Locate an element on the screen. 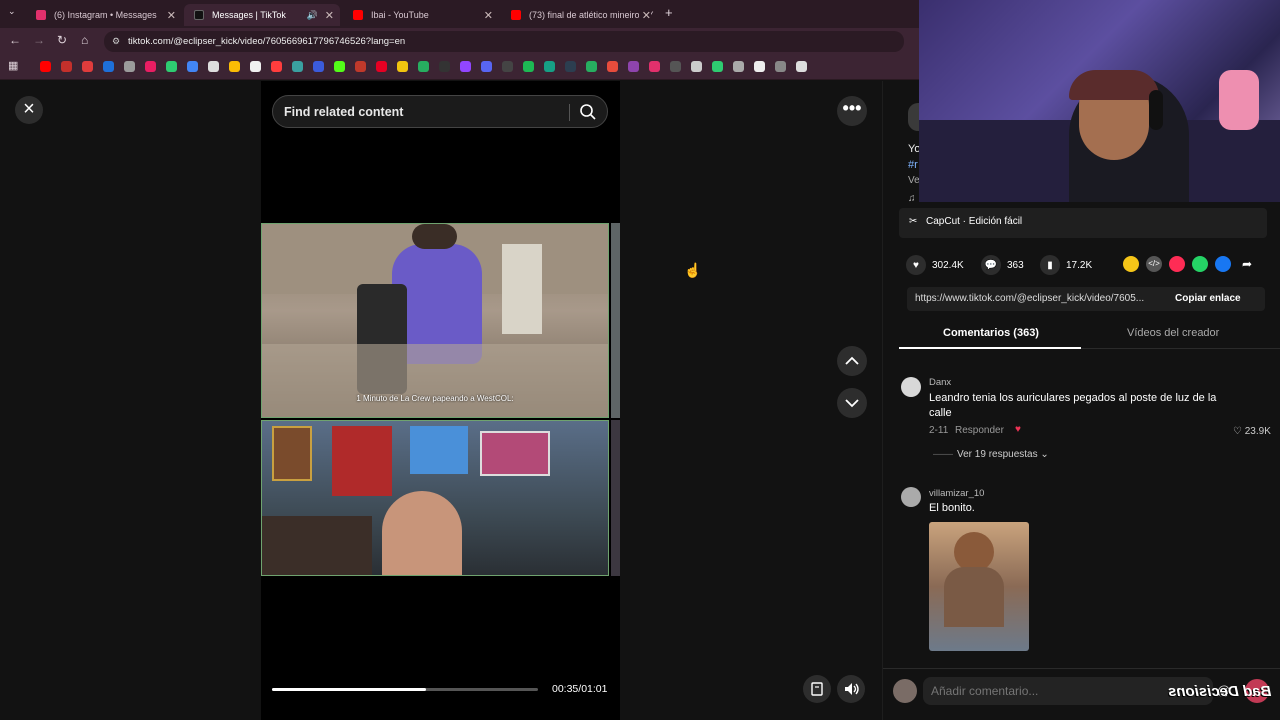 The width and height of the screenshot is (1280, 720). home-icon: ⌂ is located at coordinates (84, 40).